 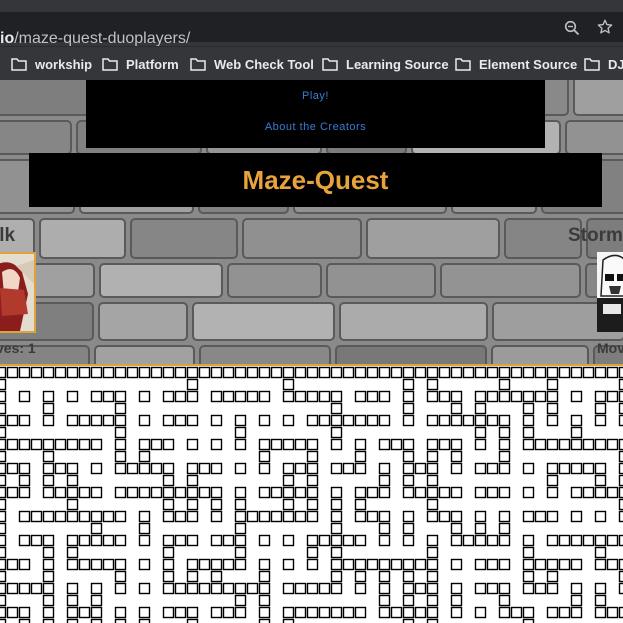 I want to click on bookmark-web-check-tool: Web Check Tool, so click(x=252, y=64).